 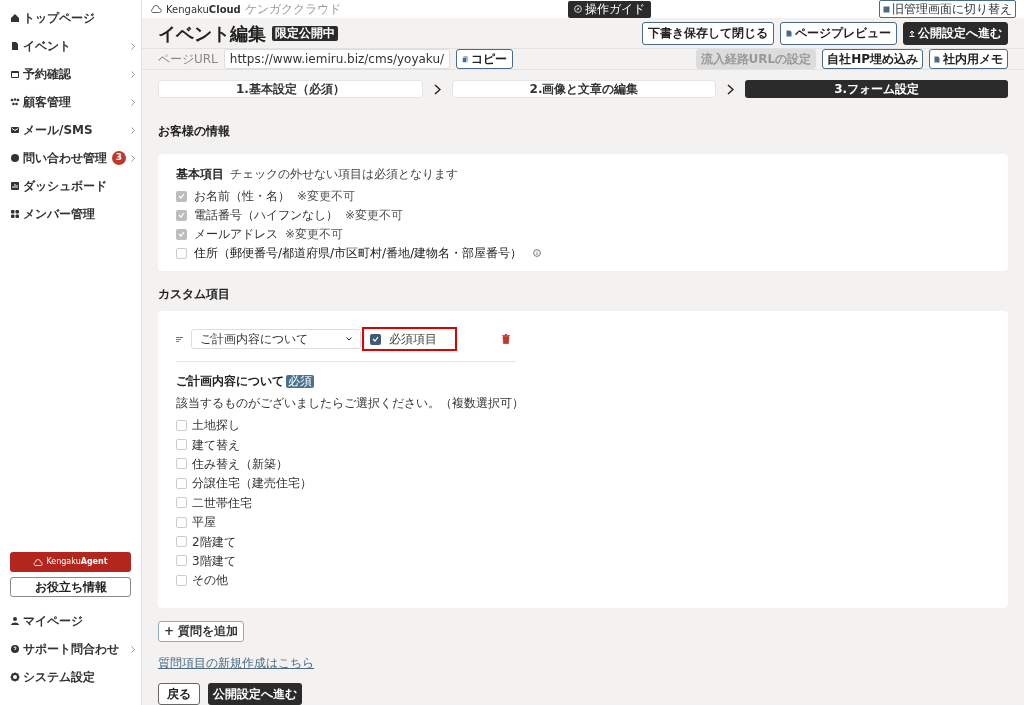 What do you see at coordinates (15, 649) in the screenshot?
I see `help-icon` at bounding box center [15, 649].